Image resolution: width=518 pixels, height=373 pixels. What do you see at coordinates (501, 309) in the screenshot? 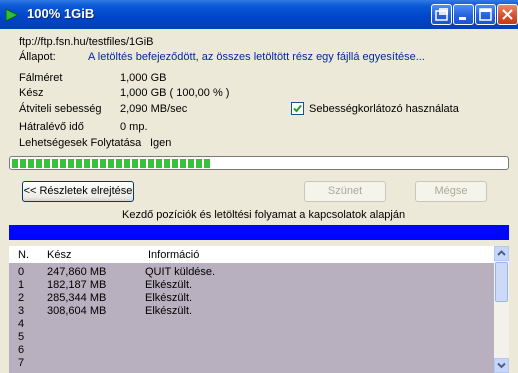
I see `vertical-scrollbar` at bounding box center [501, 309].